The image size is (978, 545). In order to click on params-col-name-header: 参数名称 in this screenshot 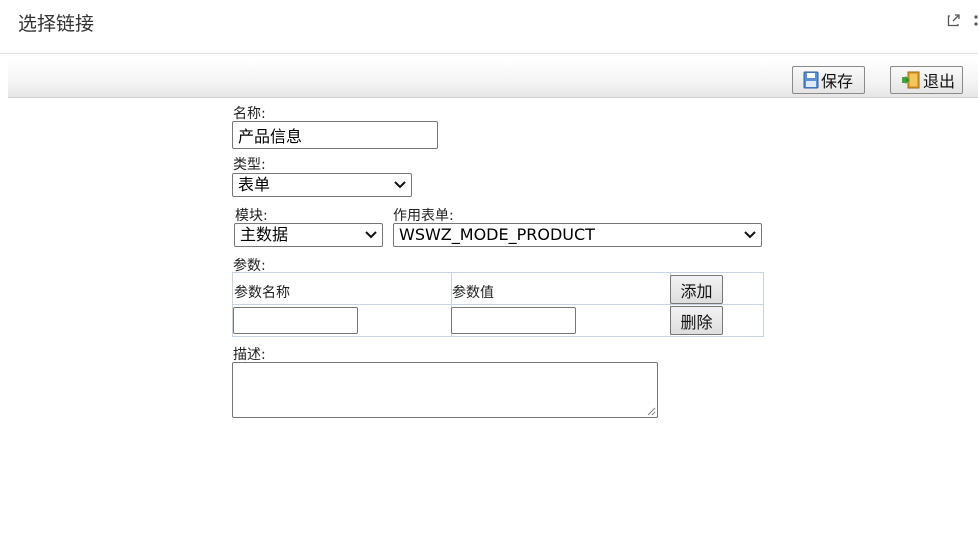, I will do `click(262, 293)`.